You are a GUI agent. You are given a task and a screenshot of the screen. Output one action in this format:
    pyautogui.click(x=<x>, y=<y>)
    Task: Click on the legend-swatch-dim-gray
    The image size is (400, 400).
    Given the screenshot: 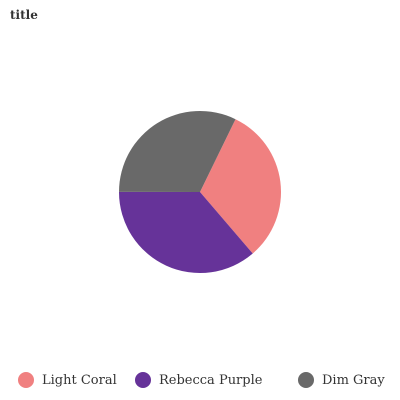 What is the action you would take?
    pyautogui.click(x=306, y=380)
    